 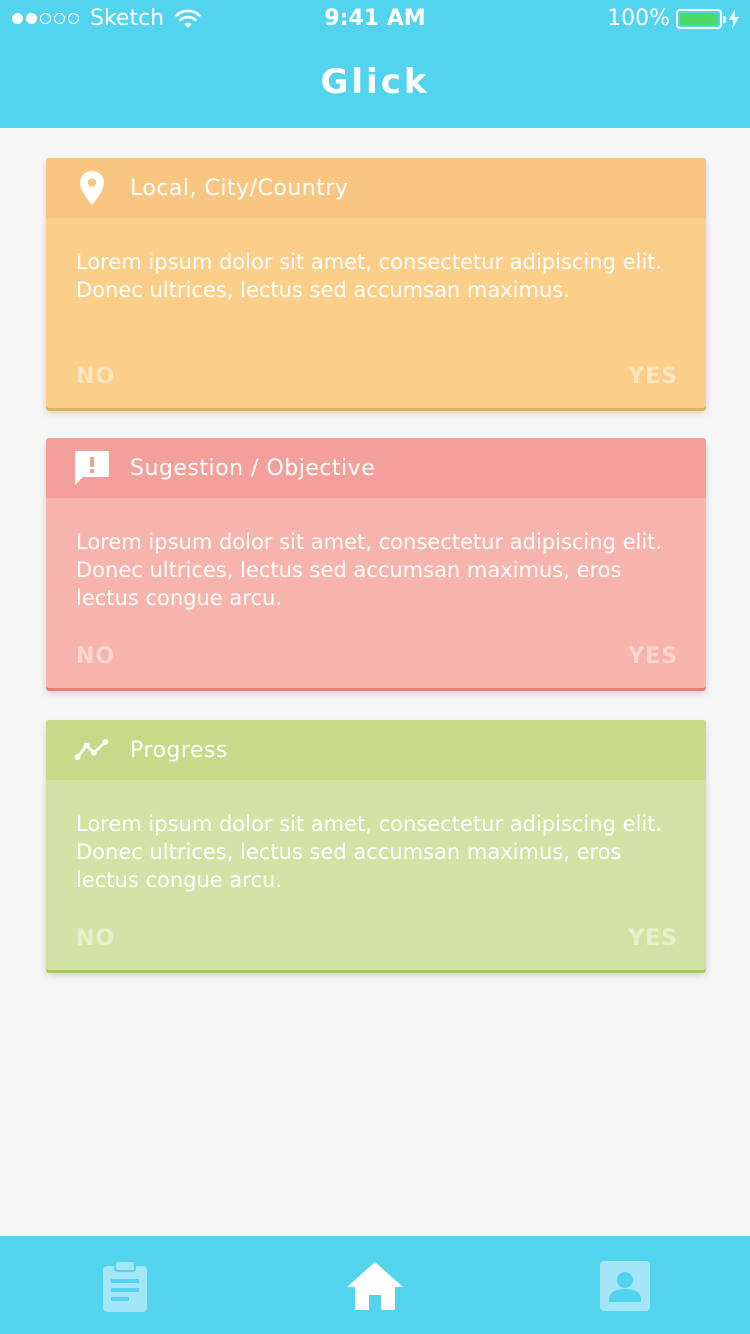 I want to click on clipboard-icon, so click(x=125, y=1286).